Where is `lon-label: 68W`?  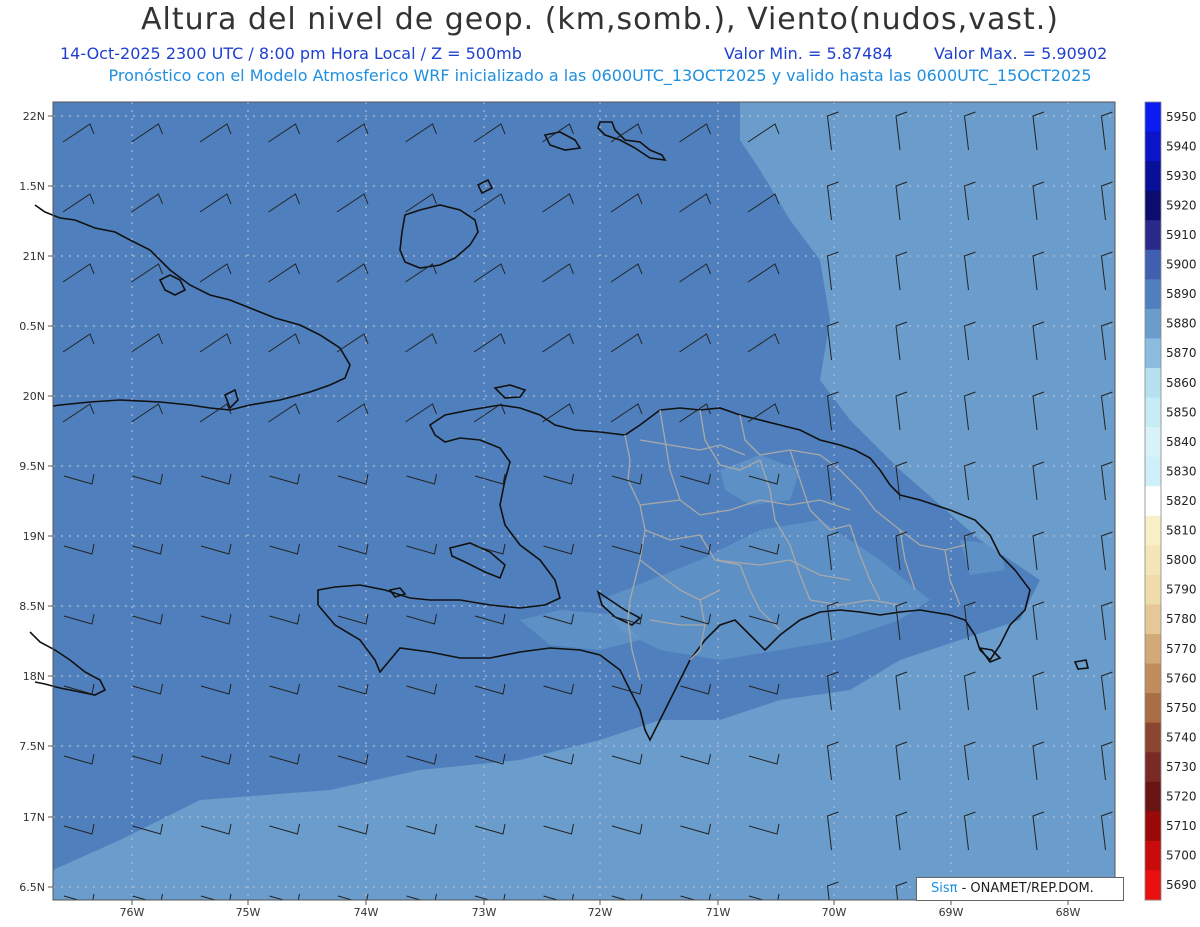
lon-label: 68W is located at coordinates (1068, 912).